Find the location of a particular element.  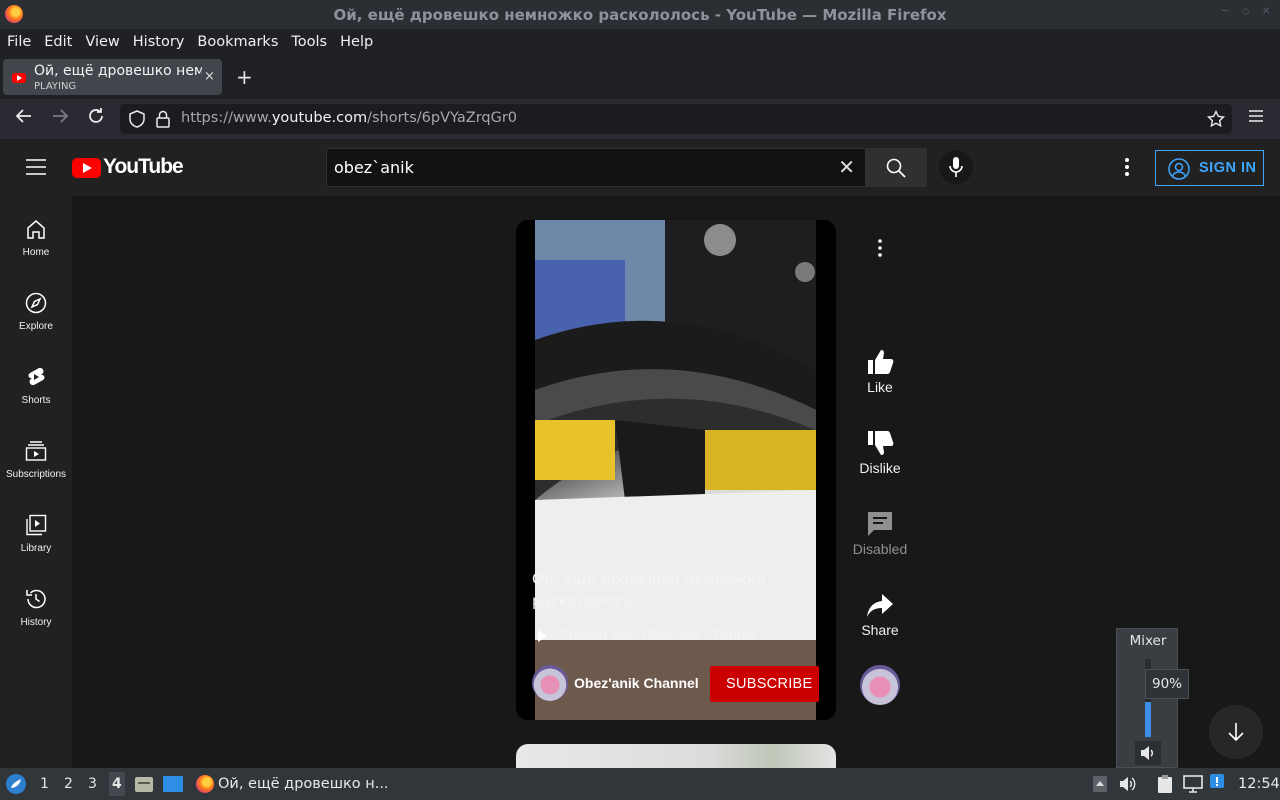

forward-button is located at coordinates (60, 119).